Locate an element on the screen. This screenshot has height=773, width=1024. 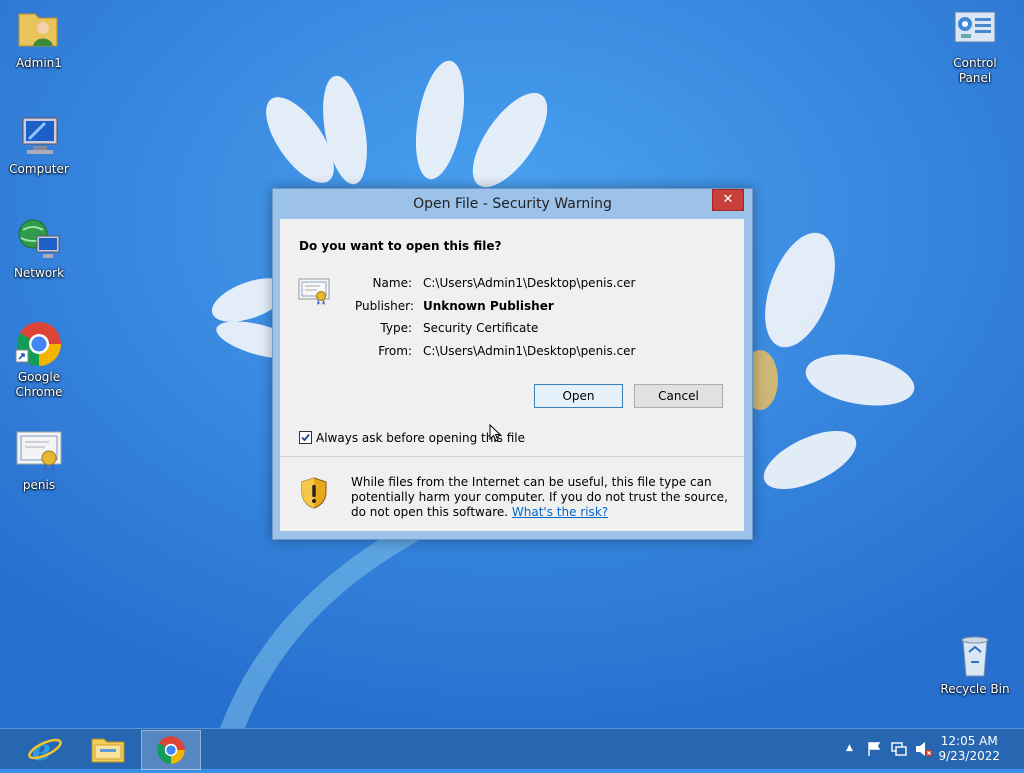
desktop-icon-label: Admin1 is located at coordinates (39, 63).